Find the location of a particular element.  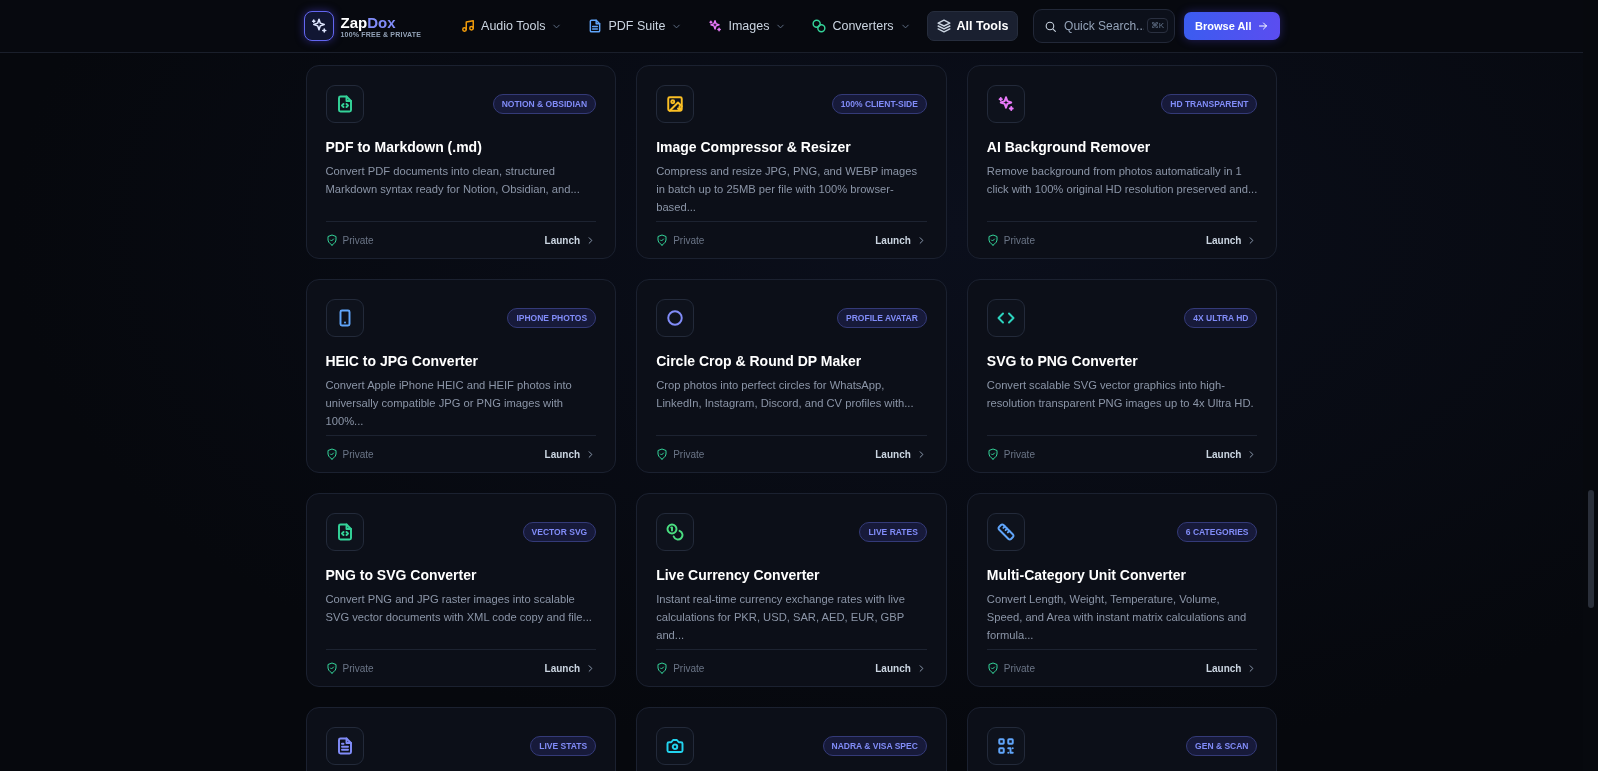

arrow-right-icon is located at coordinates (1262, 26).